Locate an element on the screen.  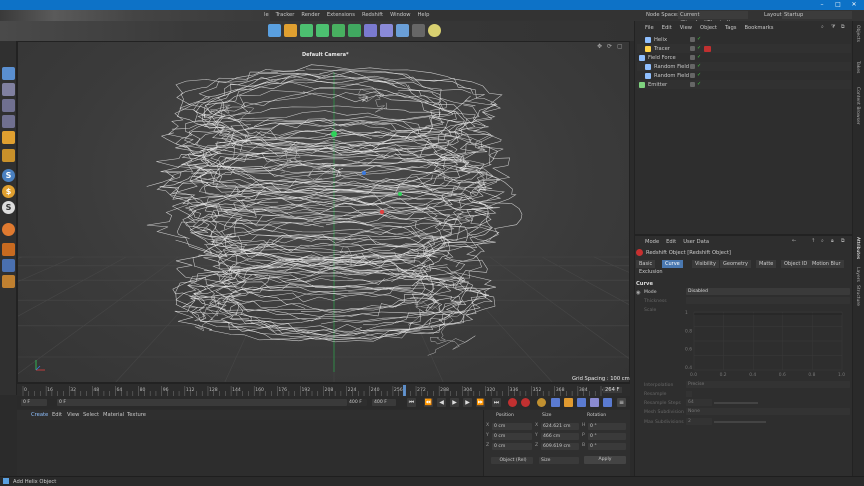
thickness-slider is located at coordinates (768, 300).